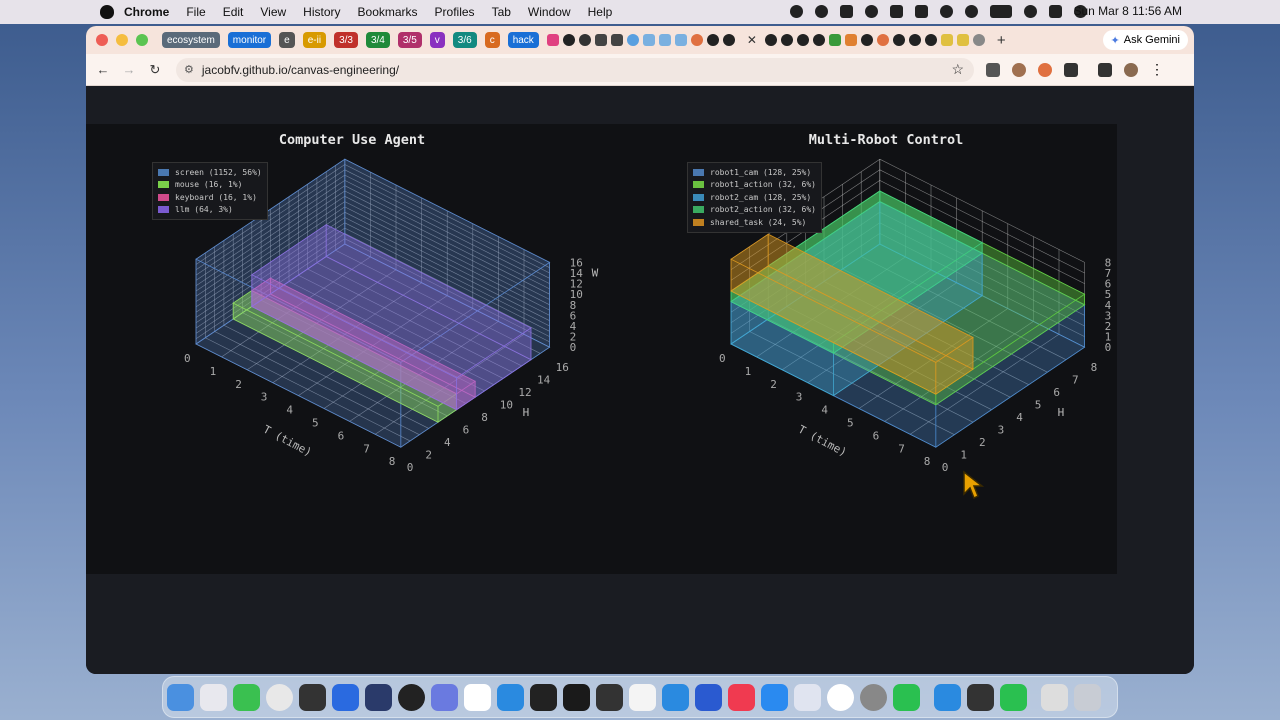  Describe the element at coordinates (946, 11) in the screenshot. I see `pinwheel-icon` at that location.